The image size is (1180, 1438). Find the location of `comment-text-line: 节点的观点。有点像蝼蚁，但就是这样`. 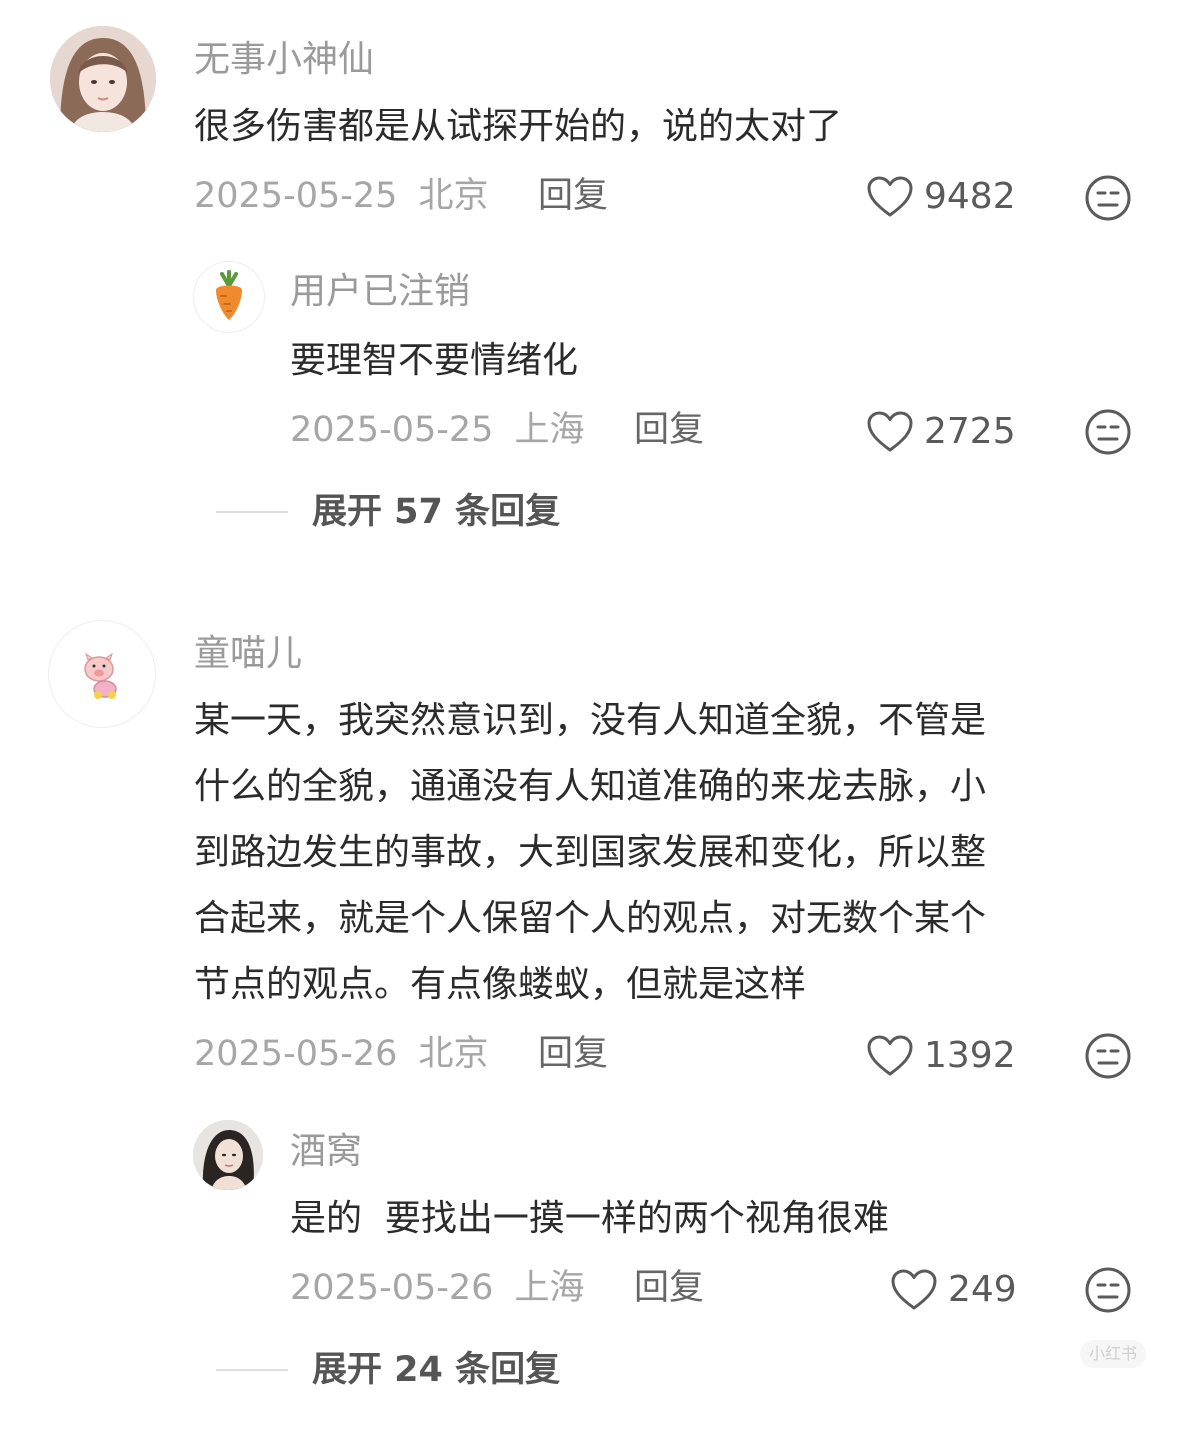

comment-text-line: 节点的观点。有点像蝼蚁，但就是这样 is located at coordinates (500, 984).